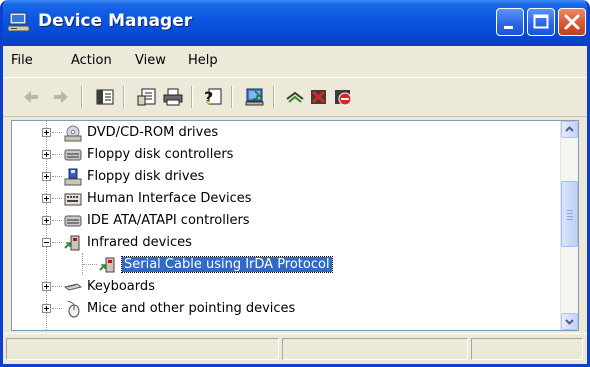 Image resolution: width=590 pixels, height=367 pixels. I want to click on properties-icon, so click(147, 97).